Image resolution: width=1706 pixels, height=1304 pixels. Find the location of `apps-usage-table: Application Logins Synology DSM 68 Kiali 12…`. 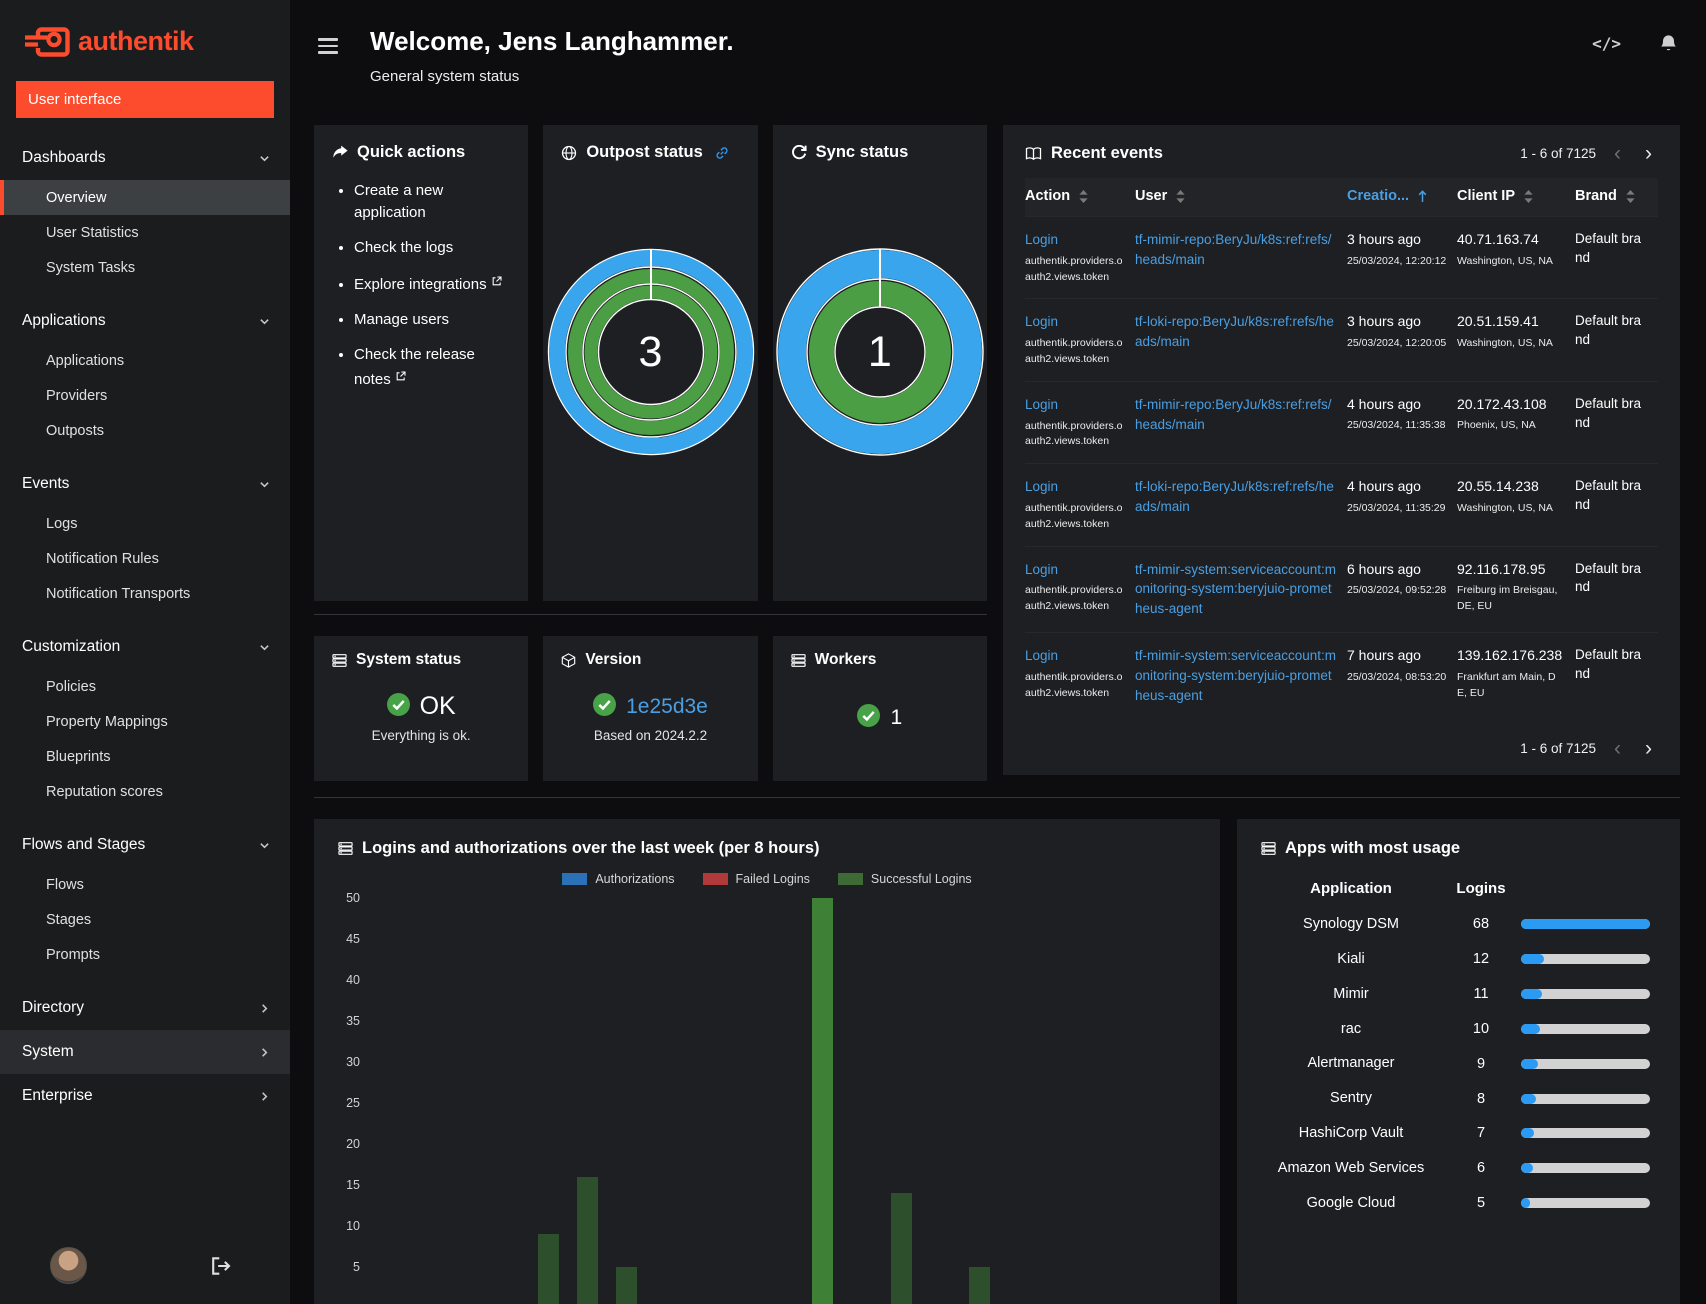

apps-usage-table: Application Logins Synology DSM 68 Kiali 12… is located at coordinates (1458, 1047).